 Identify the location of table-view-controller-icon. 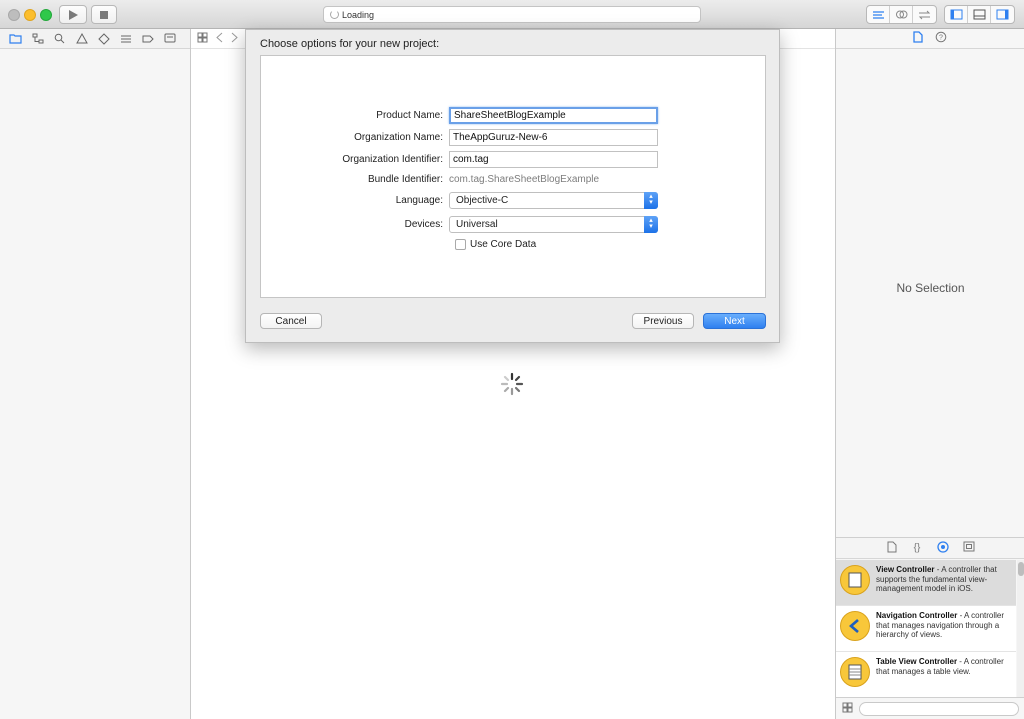
(855, 672).